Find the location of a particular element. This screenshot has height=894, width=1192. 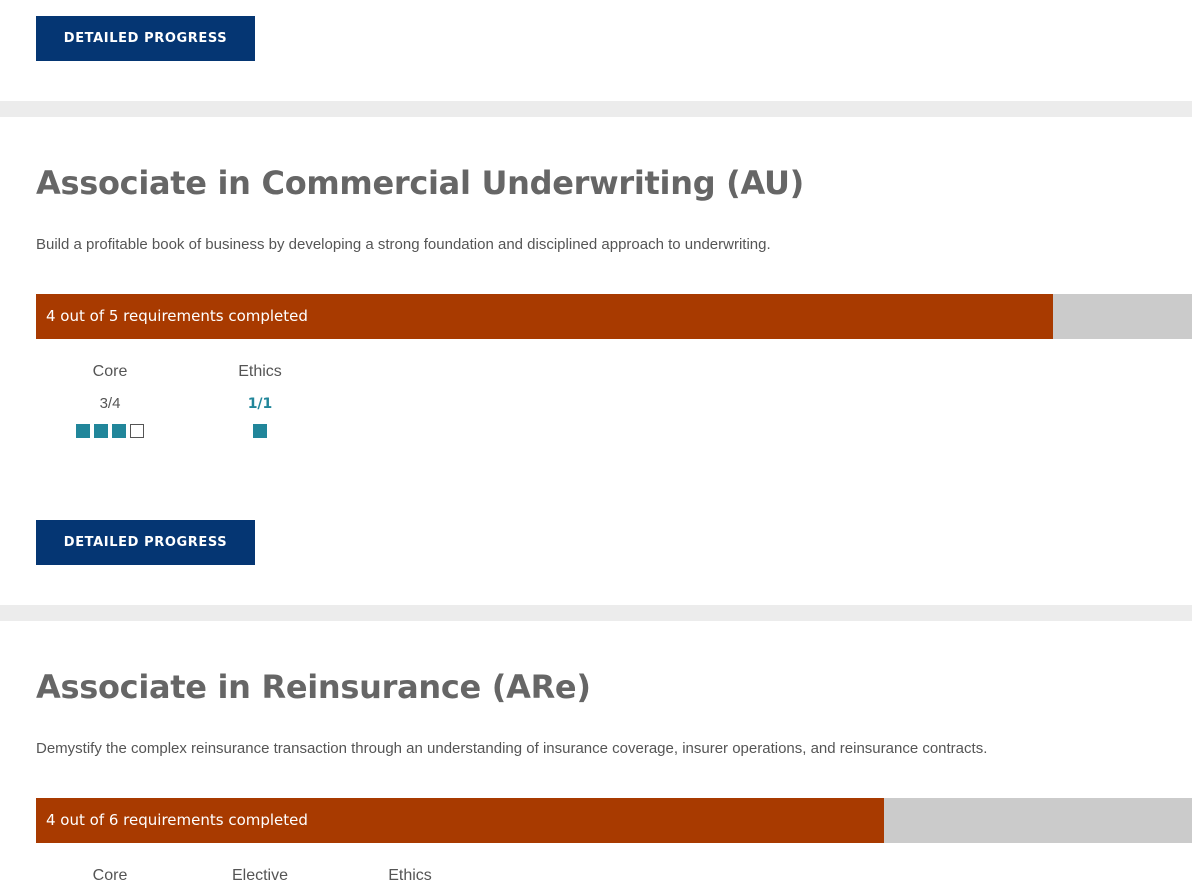

requirement-ethics: Ethics 1/1 is located at coordinates (260, 399).